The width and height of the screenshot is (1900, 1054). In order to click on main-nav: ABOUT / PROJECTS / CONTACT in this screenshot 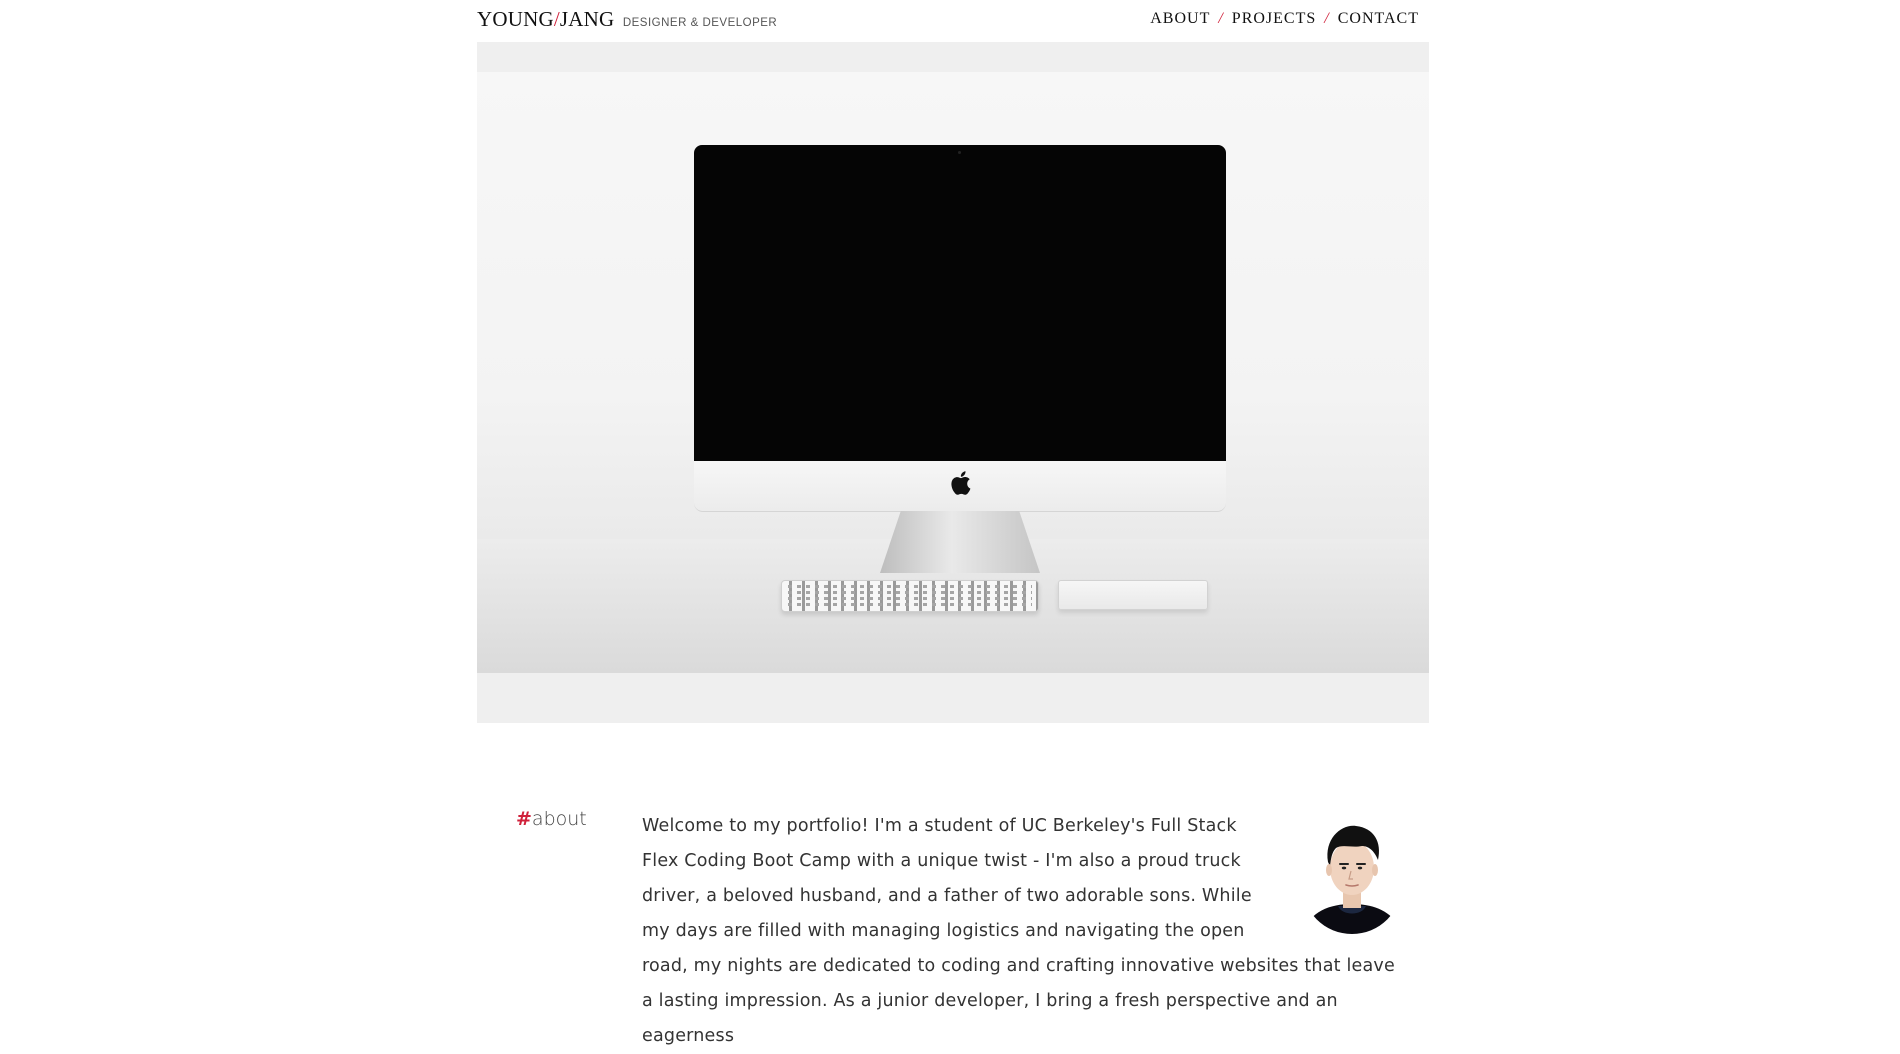, I will do `click(1284, 19)`.